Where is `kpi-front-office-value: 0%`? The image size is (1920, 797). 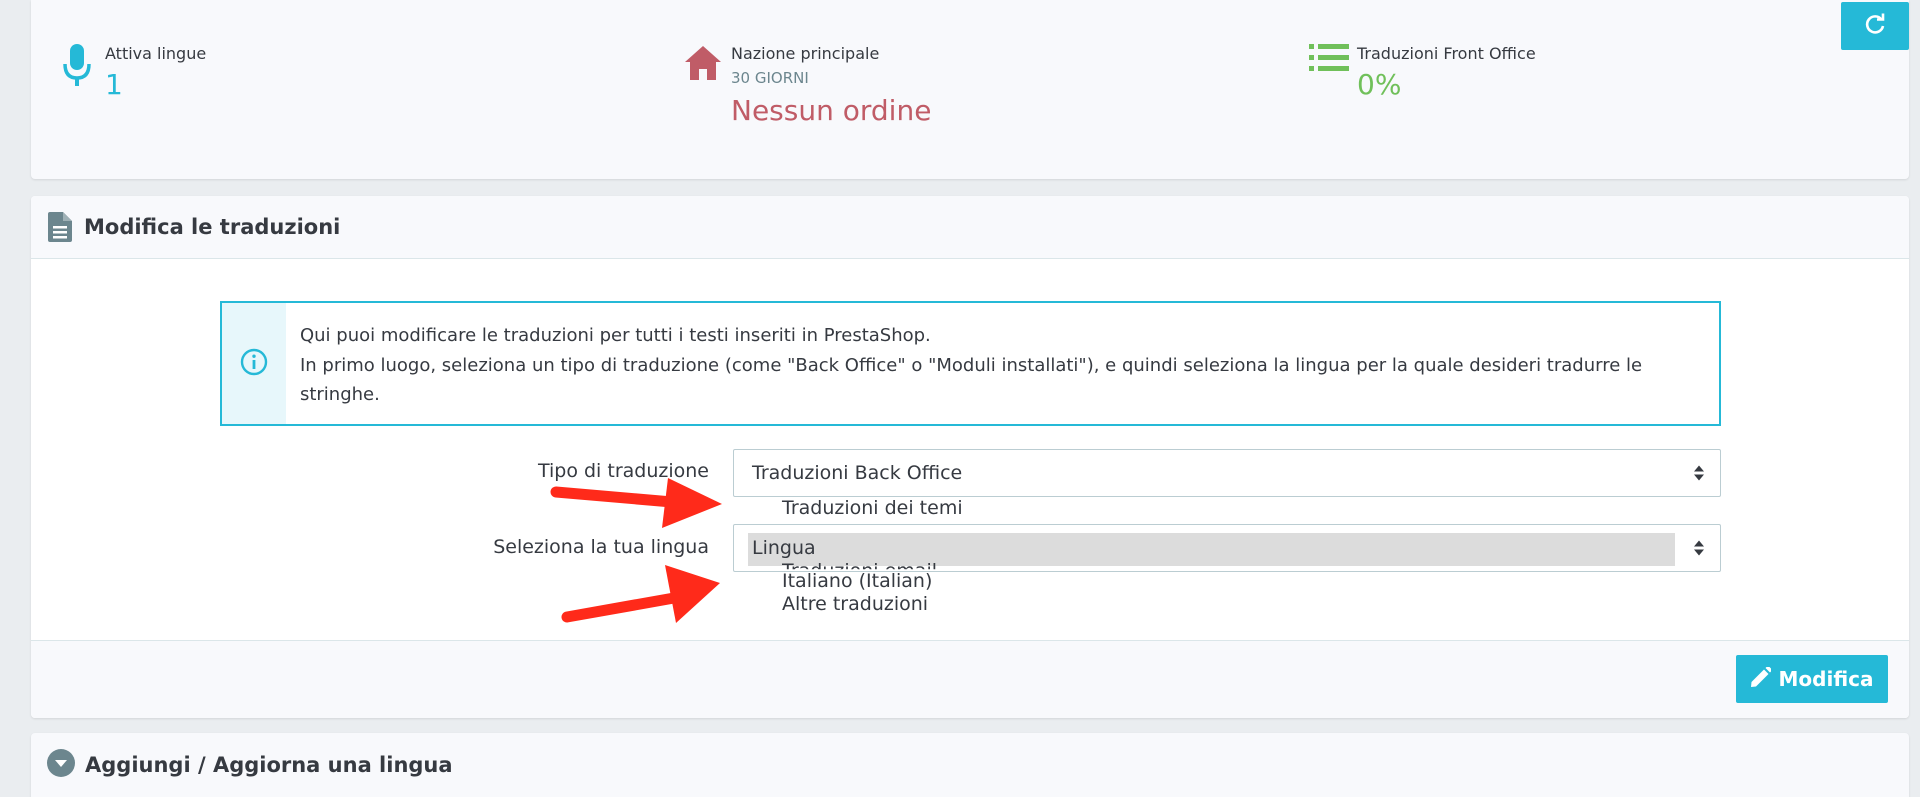 kpi-front-office-value: 0% is located at coordinates (1379, 84).